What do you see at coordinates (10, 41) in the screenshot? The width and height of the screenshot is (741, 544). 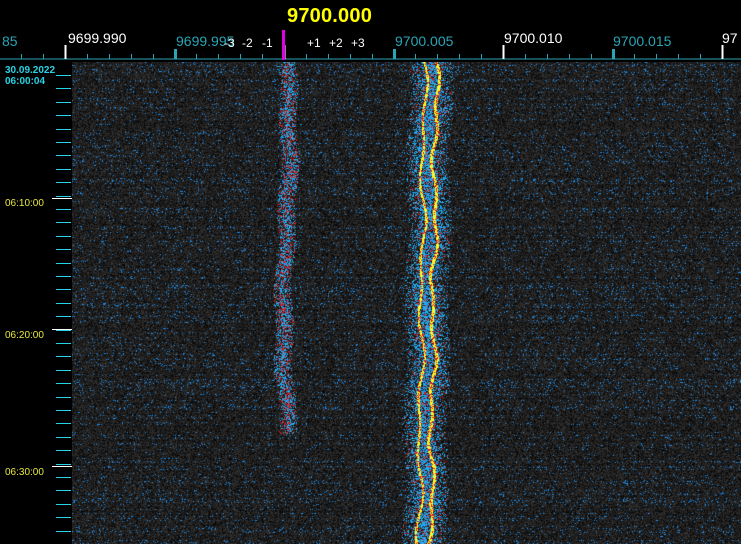 I see `frequency-label-85: 85` at bounding box center [10, 41].